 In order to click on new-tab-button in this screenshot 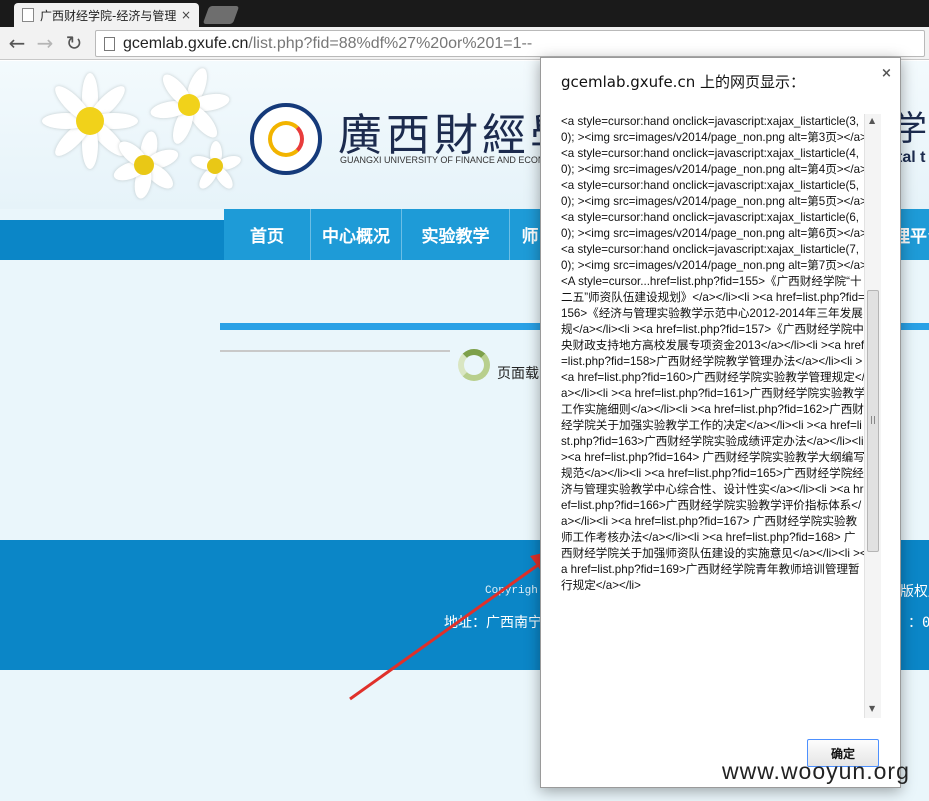, I will do `click(221, 15)`.